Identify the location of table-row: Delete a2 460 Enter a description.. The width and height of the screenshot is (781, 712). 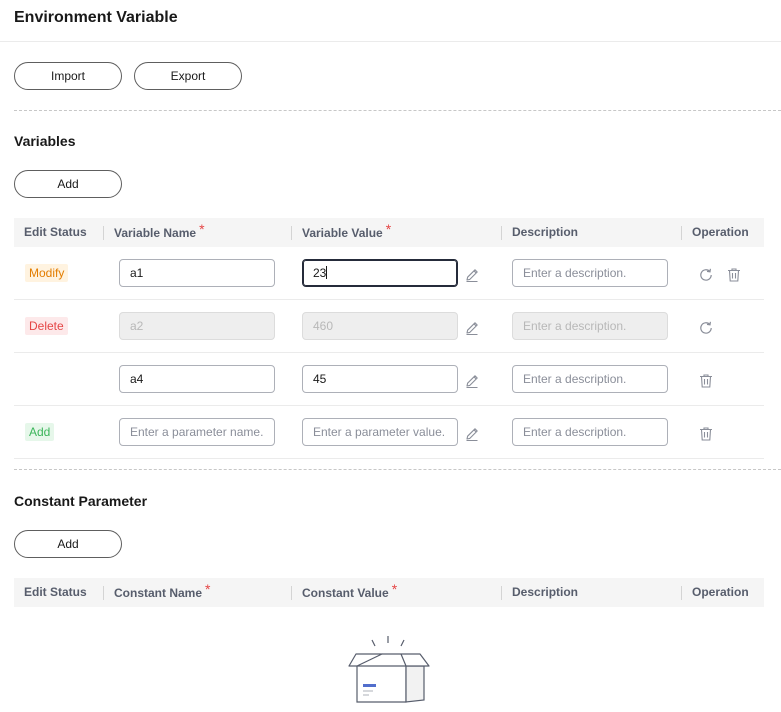
(389, 326).